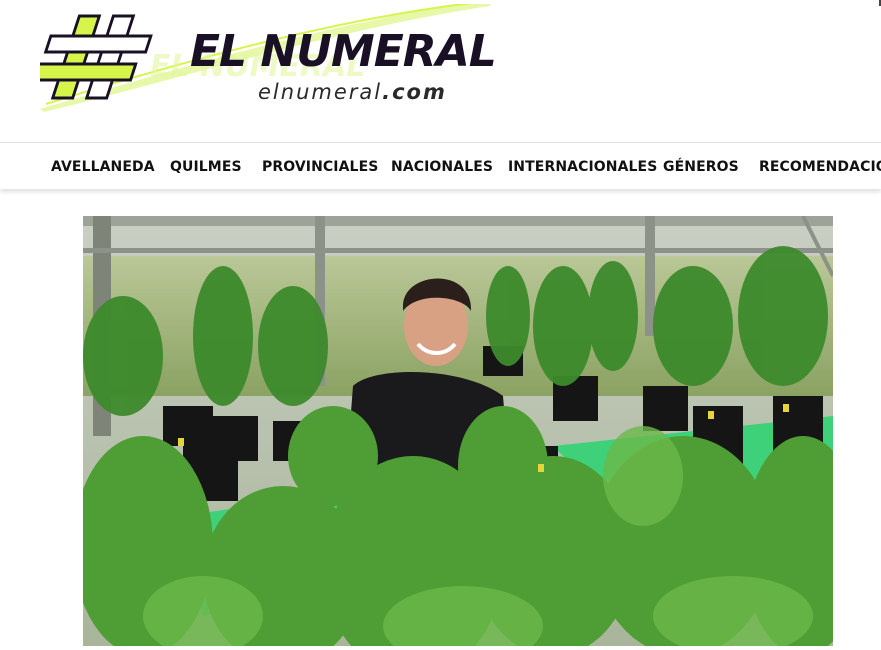 This screenshot has width=881, height=650. Describe the element at coordinates (820, 166) in the screenshot. I see `nav-item-recomendaciones: RECOMENDACIONES` at that location.